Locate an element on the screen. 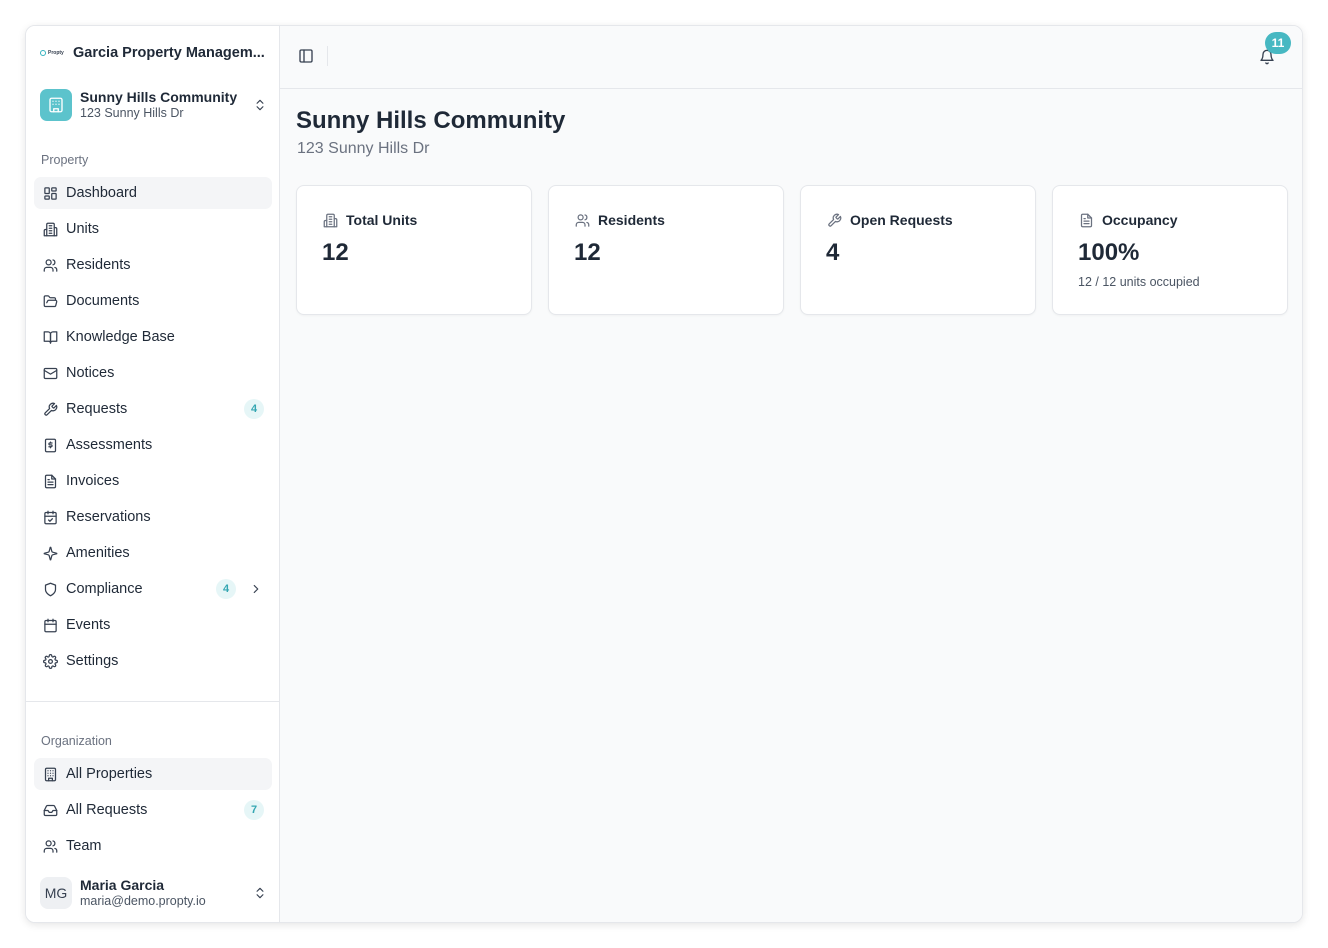  calendar-check-icon is located at coordinates (50, 517).